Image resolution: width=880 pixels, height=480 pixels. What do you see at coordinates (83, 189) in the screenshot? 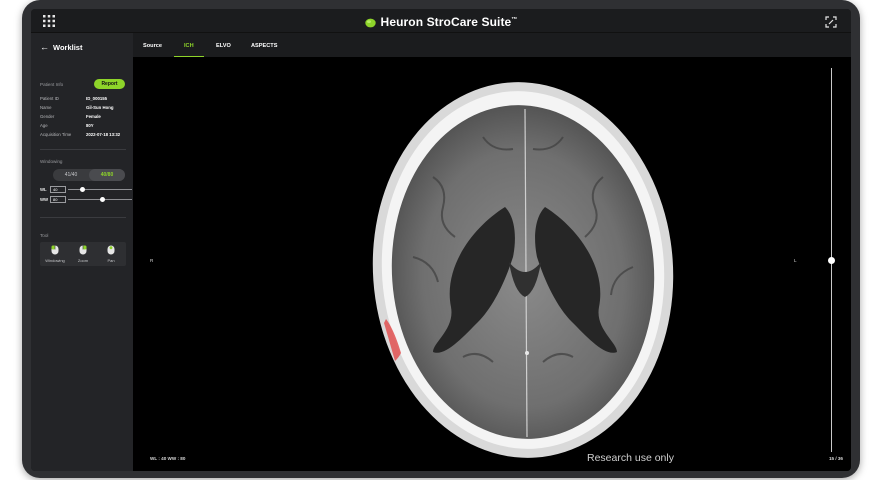
I see `wl-slider-knob` at bounding box center [83, 189].